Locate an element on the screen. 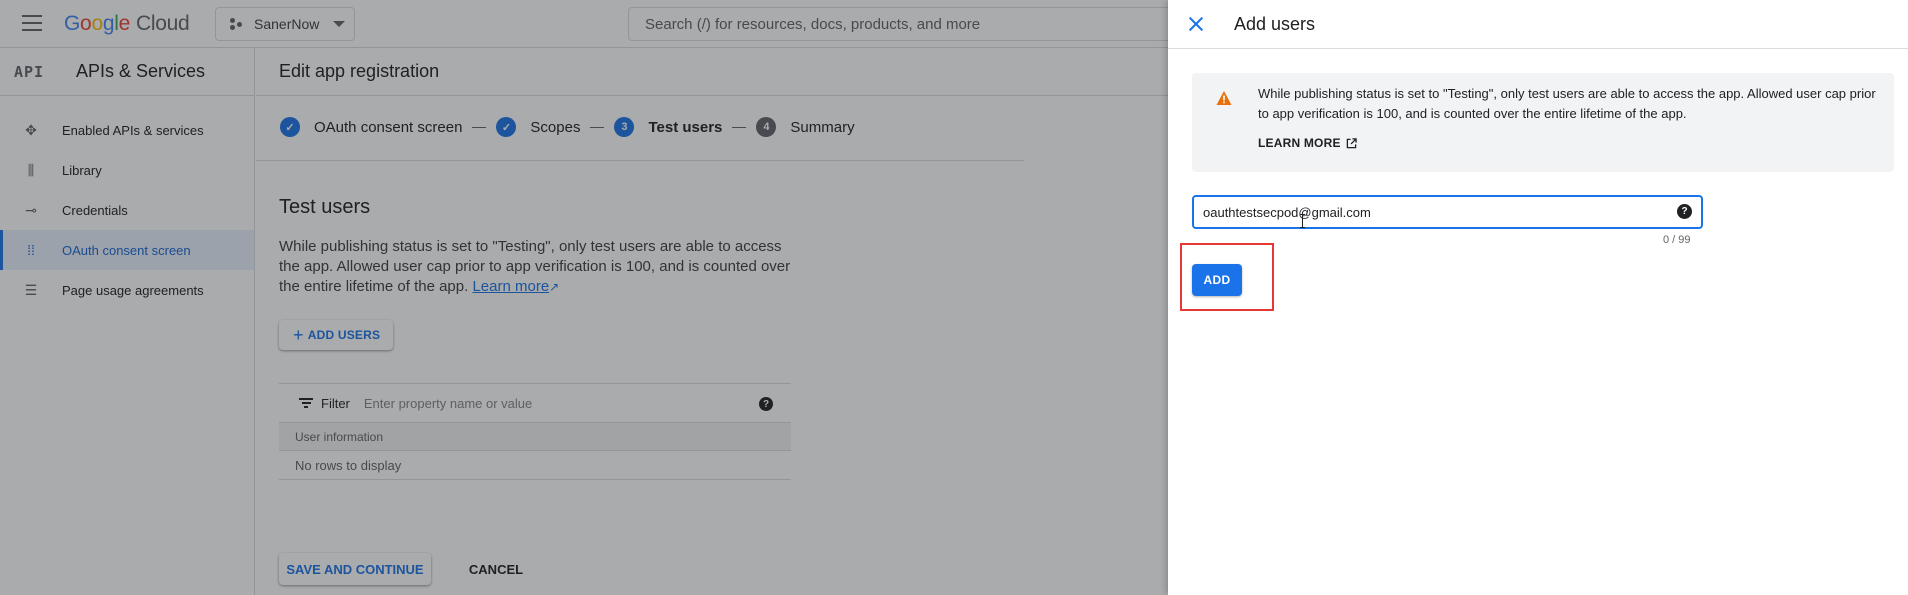 The image size is (1908, 595). character-counter: 0 / 99 is located at coordinates (1677, 240).